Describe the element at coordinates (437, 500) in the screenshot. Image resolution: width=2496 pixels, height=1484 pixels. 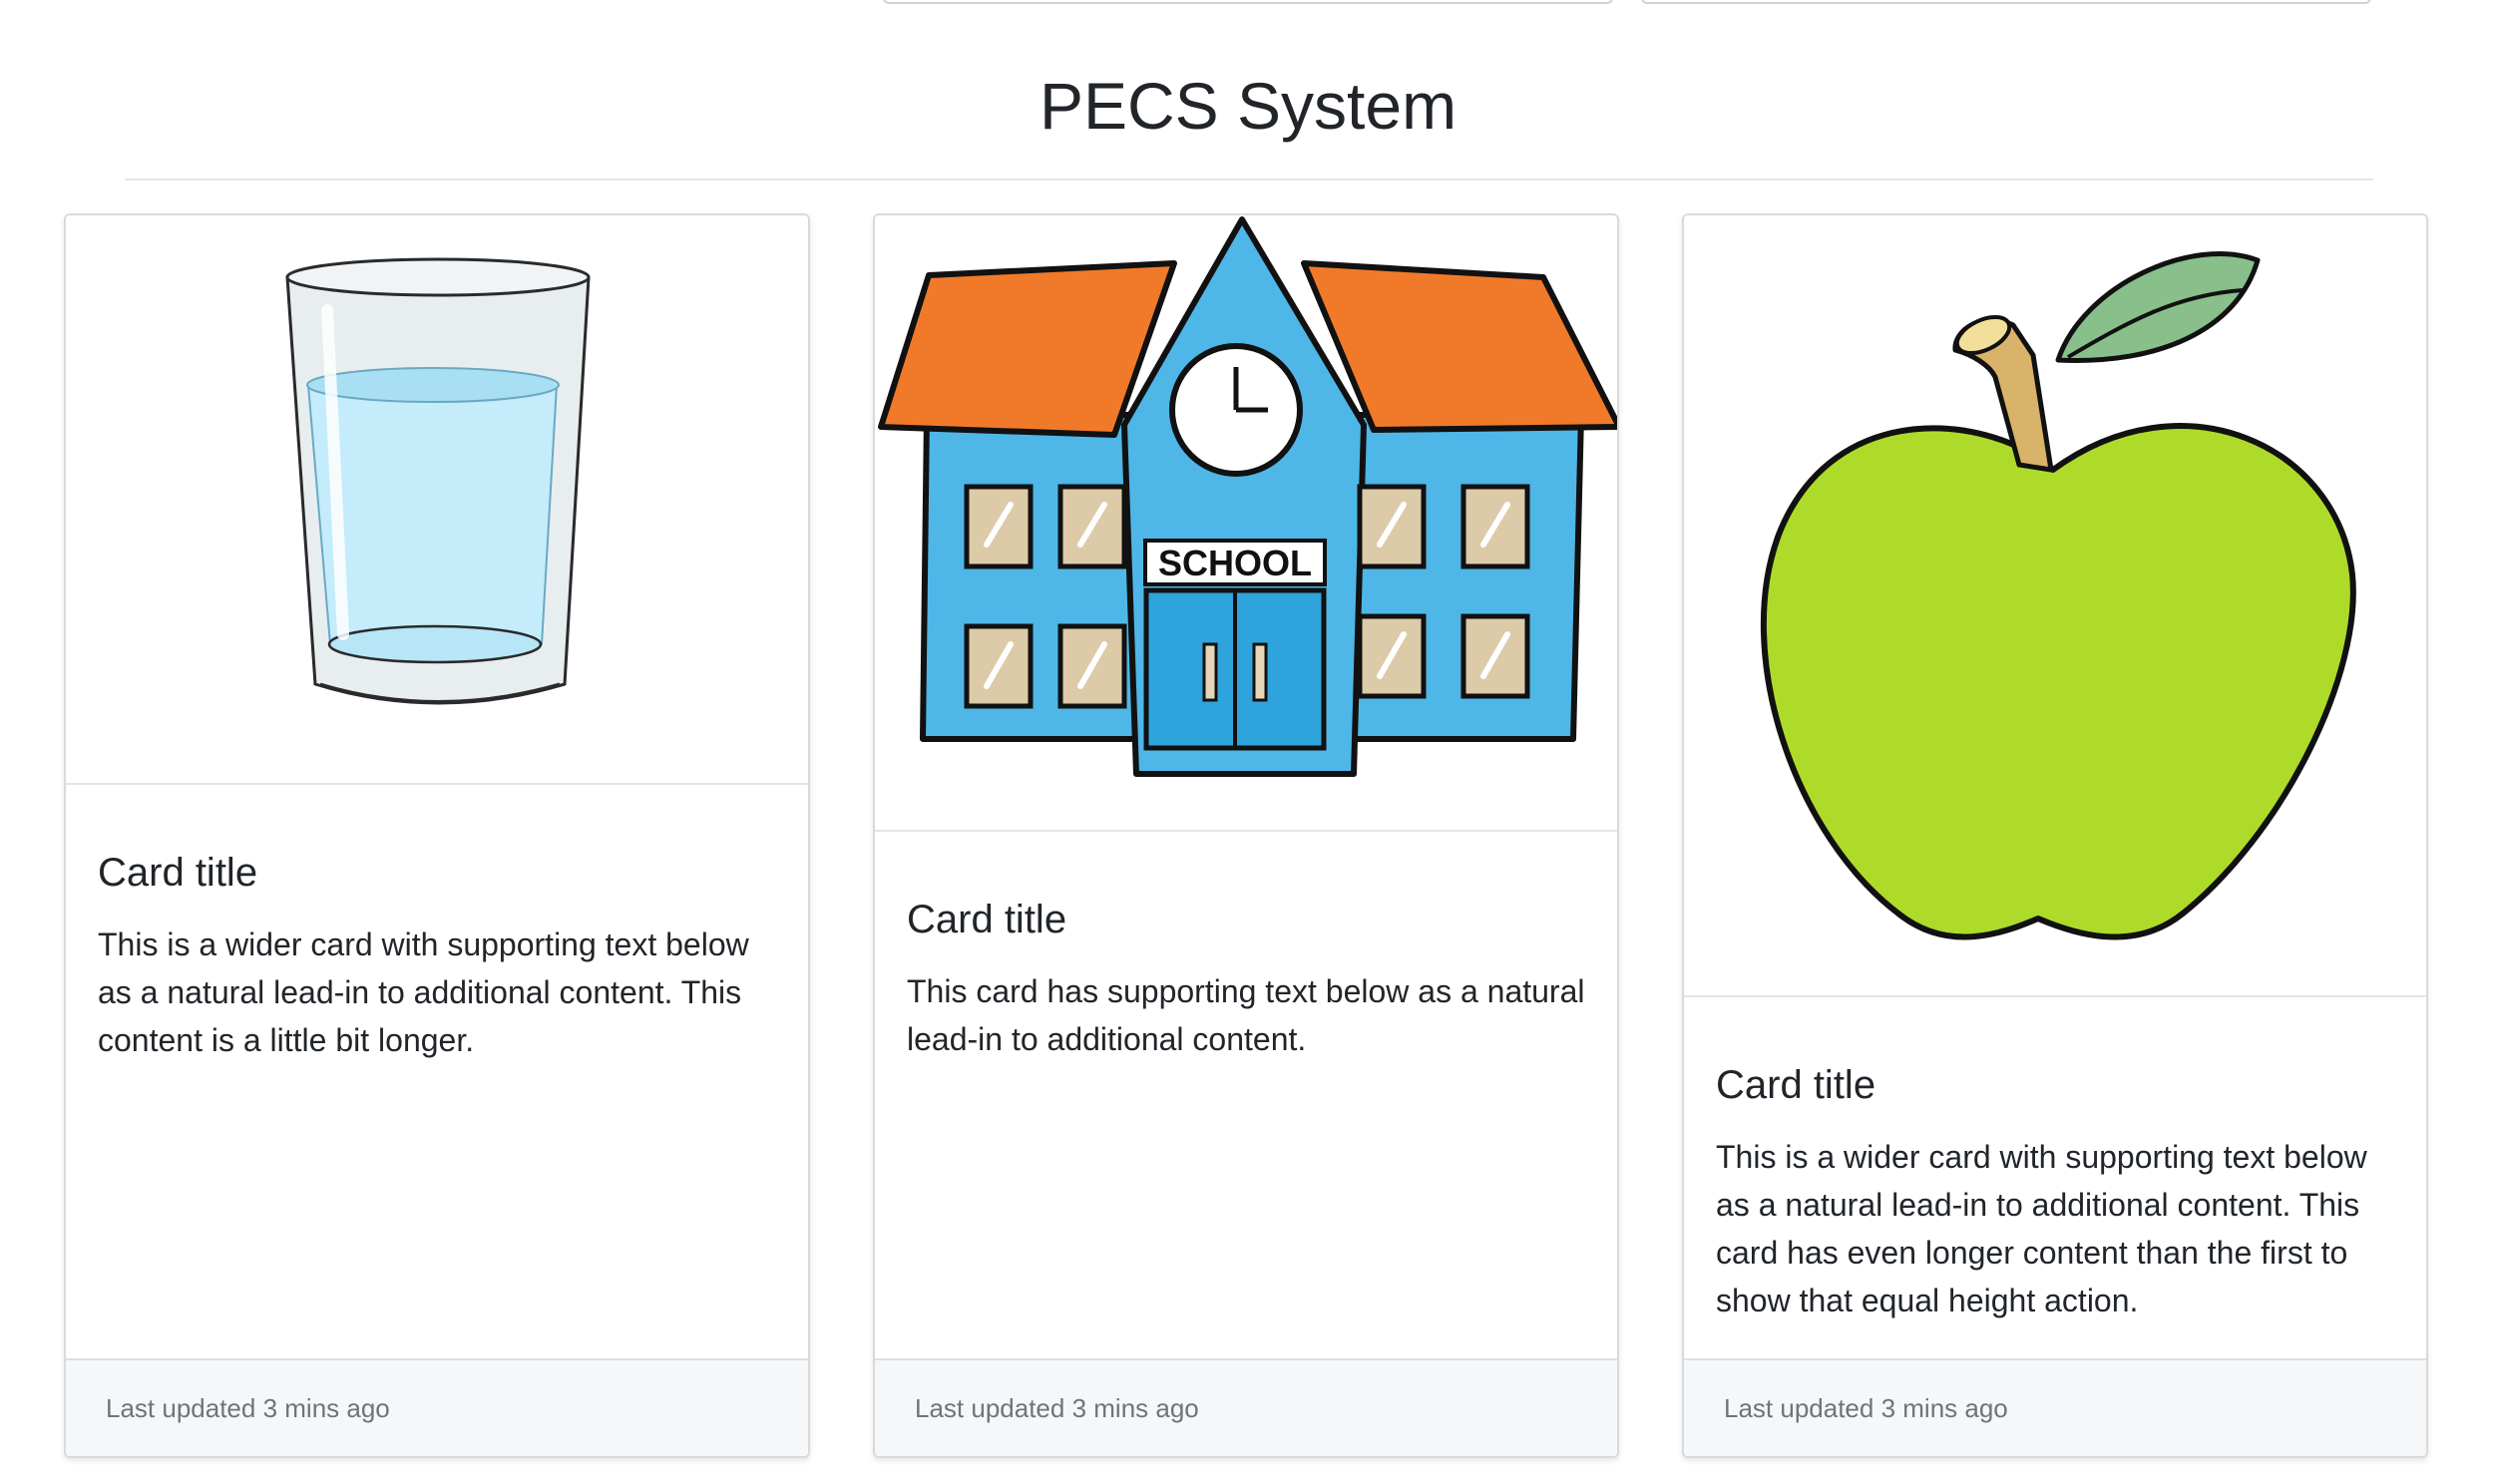
I see `glass-of-water-image` at that location.